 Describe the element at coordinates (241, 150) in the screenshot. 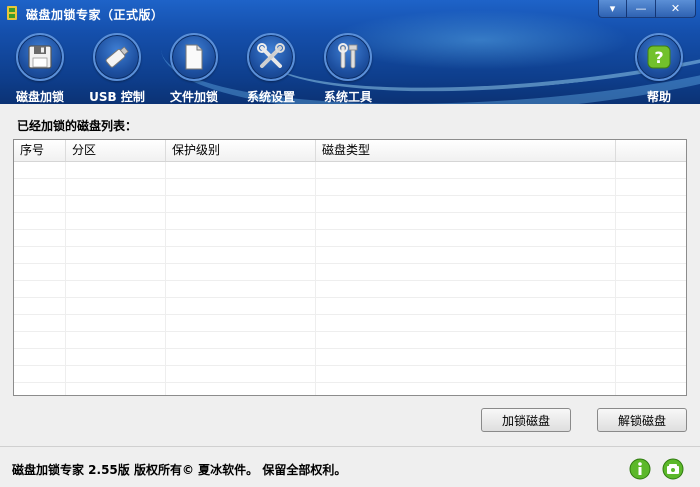

I see `column-header-protection-level: 保护级别` at that location.